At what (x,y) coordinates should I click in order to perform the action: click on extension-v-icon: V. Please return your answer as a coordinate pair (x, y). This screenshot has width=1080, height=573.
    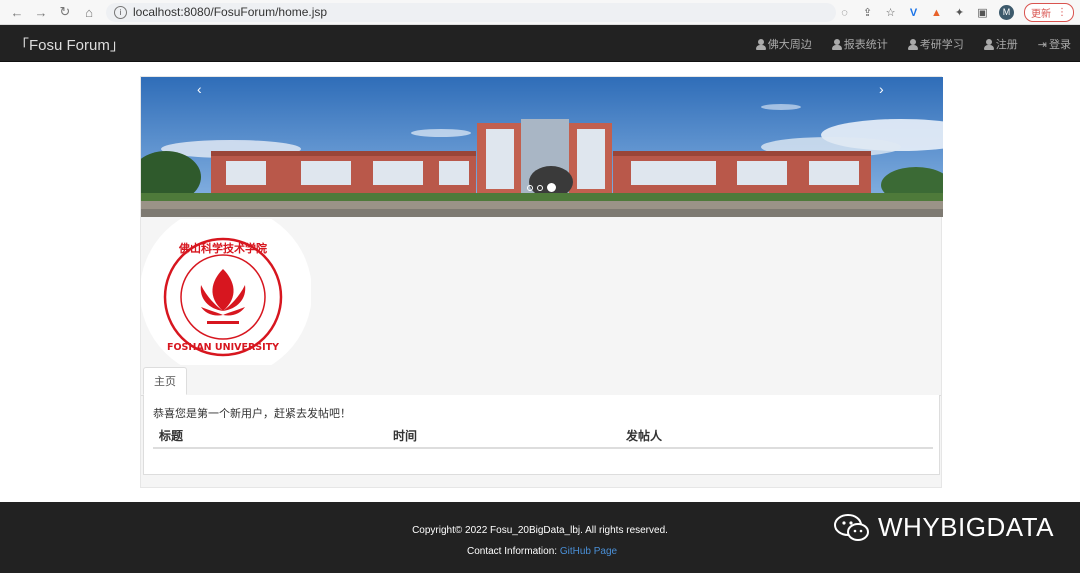
    Looking at the image, I should click on (913, 12).